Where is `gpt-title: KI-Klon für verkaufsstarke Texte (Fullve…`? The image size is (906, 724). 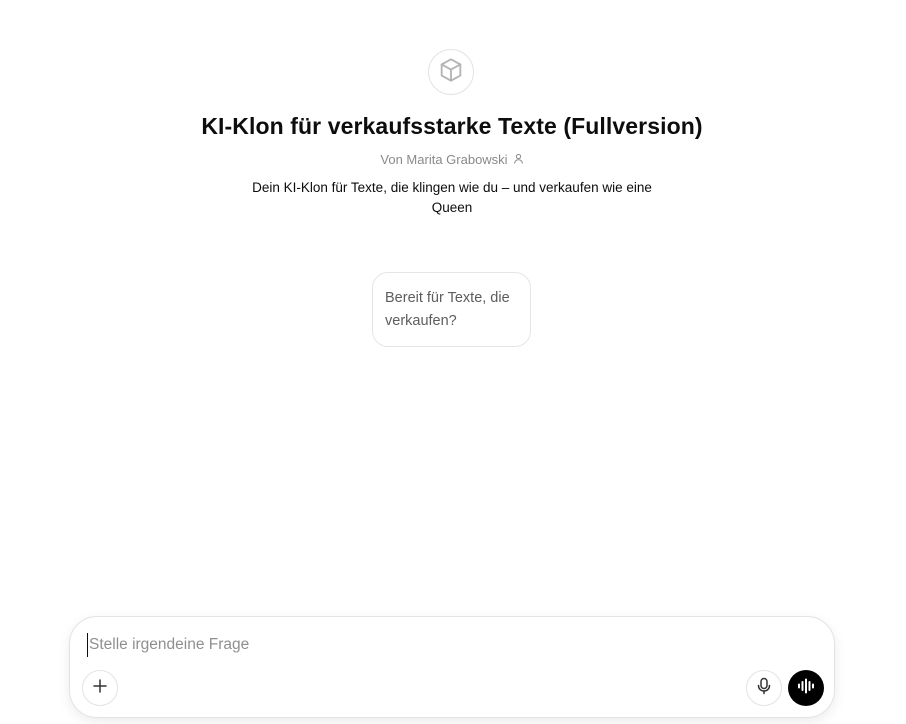 gpt-title: KI-Klon für verkaufsstarke Texte (Fullve… is located at coordinates (452, 126).